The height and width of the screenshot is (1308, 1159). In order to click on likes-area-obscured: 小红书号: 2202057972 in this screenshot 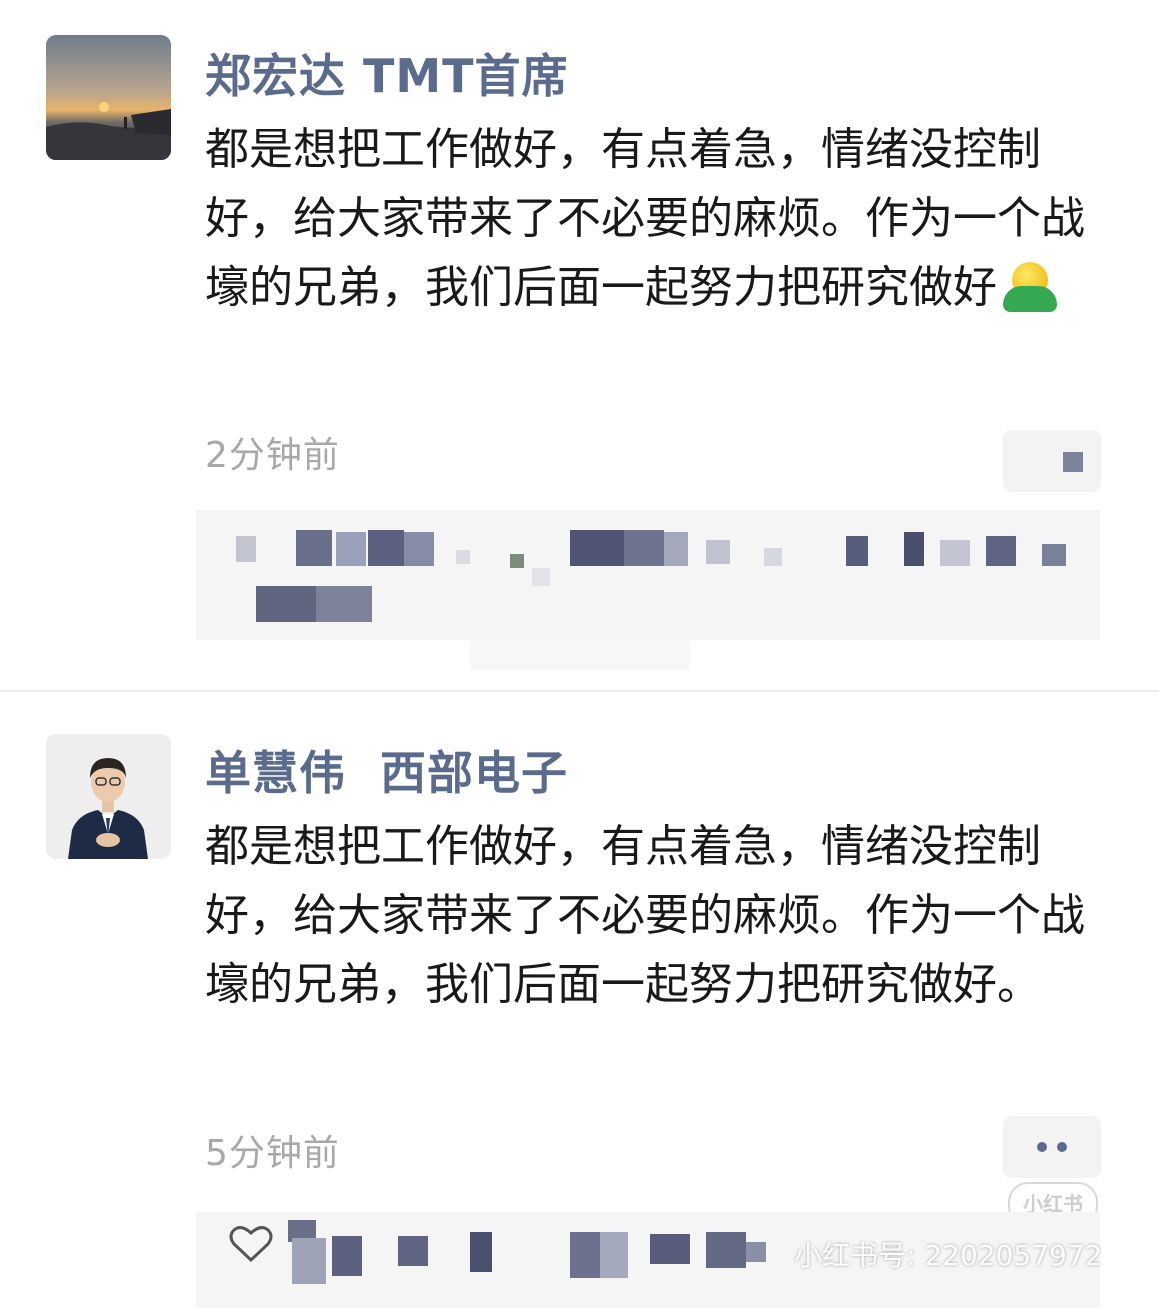, I will do `click(649, 1260)`.